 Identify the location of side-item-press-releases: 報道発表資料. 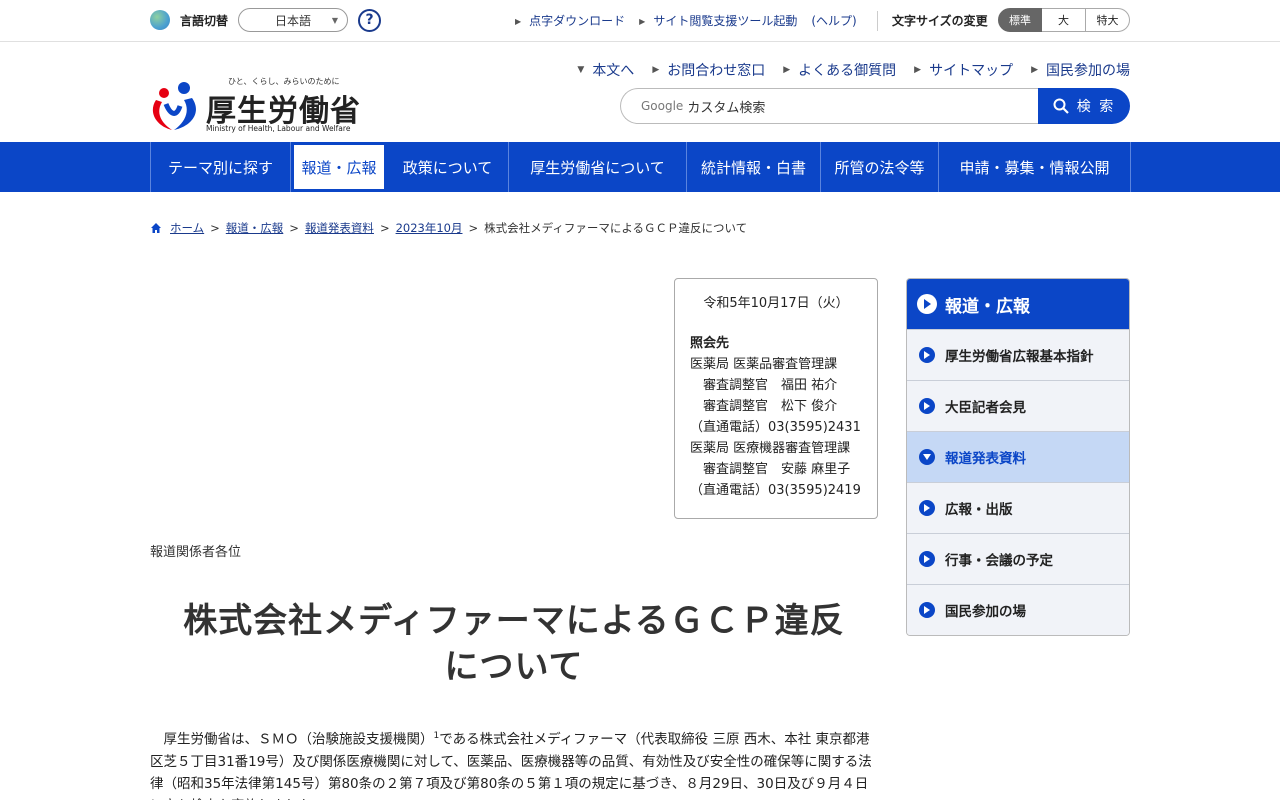
(1018, 456).